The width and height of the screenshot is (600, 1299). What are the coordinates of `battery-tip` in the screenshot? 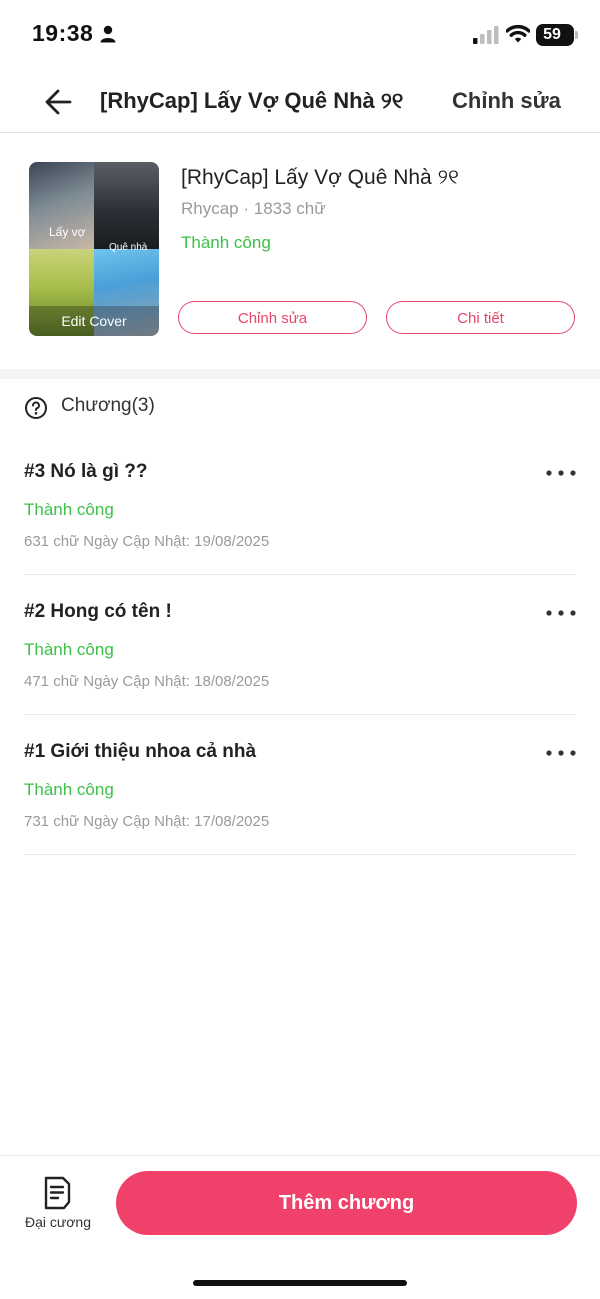 It's located at (576, 35).